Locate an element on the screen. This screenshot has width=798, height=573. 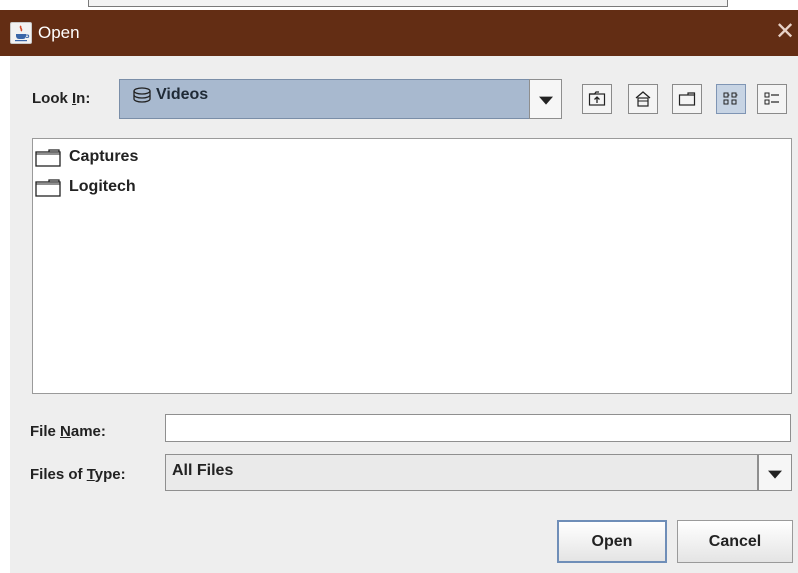
home-button is located at coordinates (643, 99).